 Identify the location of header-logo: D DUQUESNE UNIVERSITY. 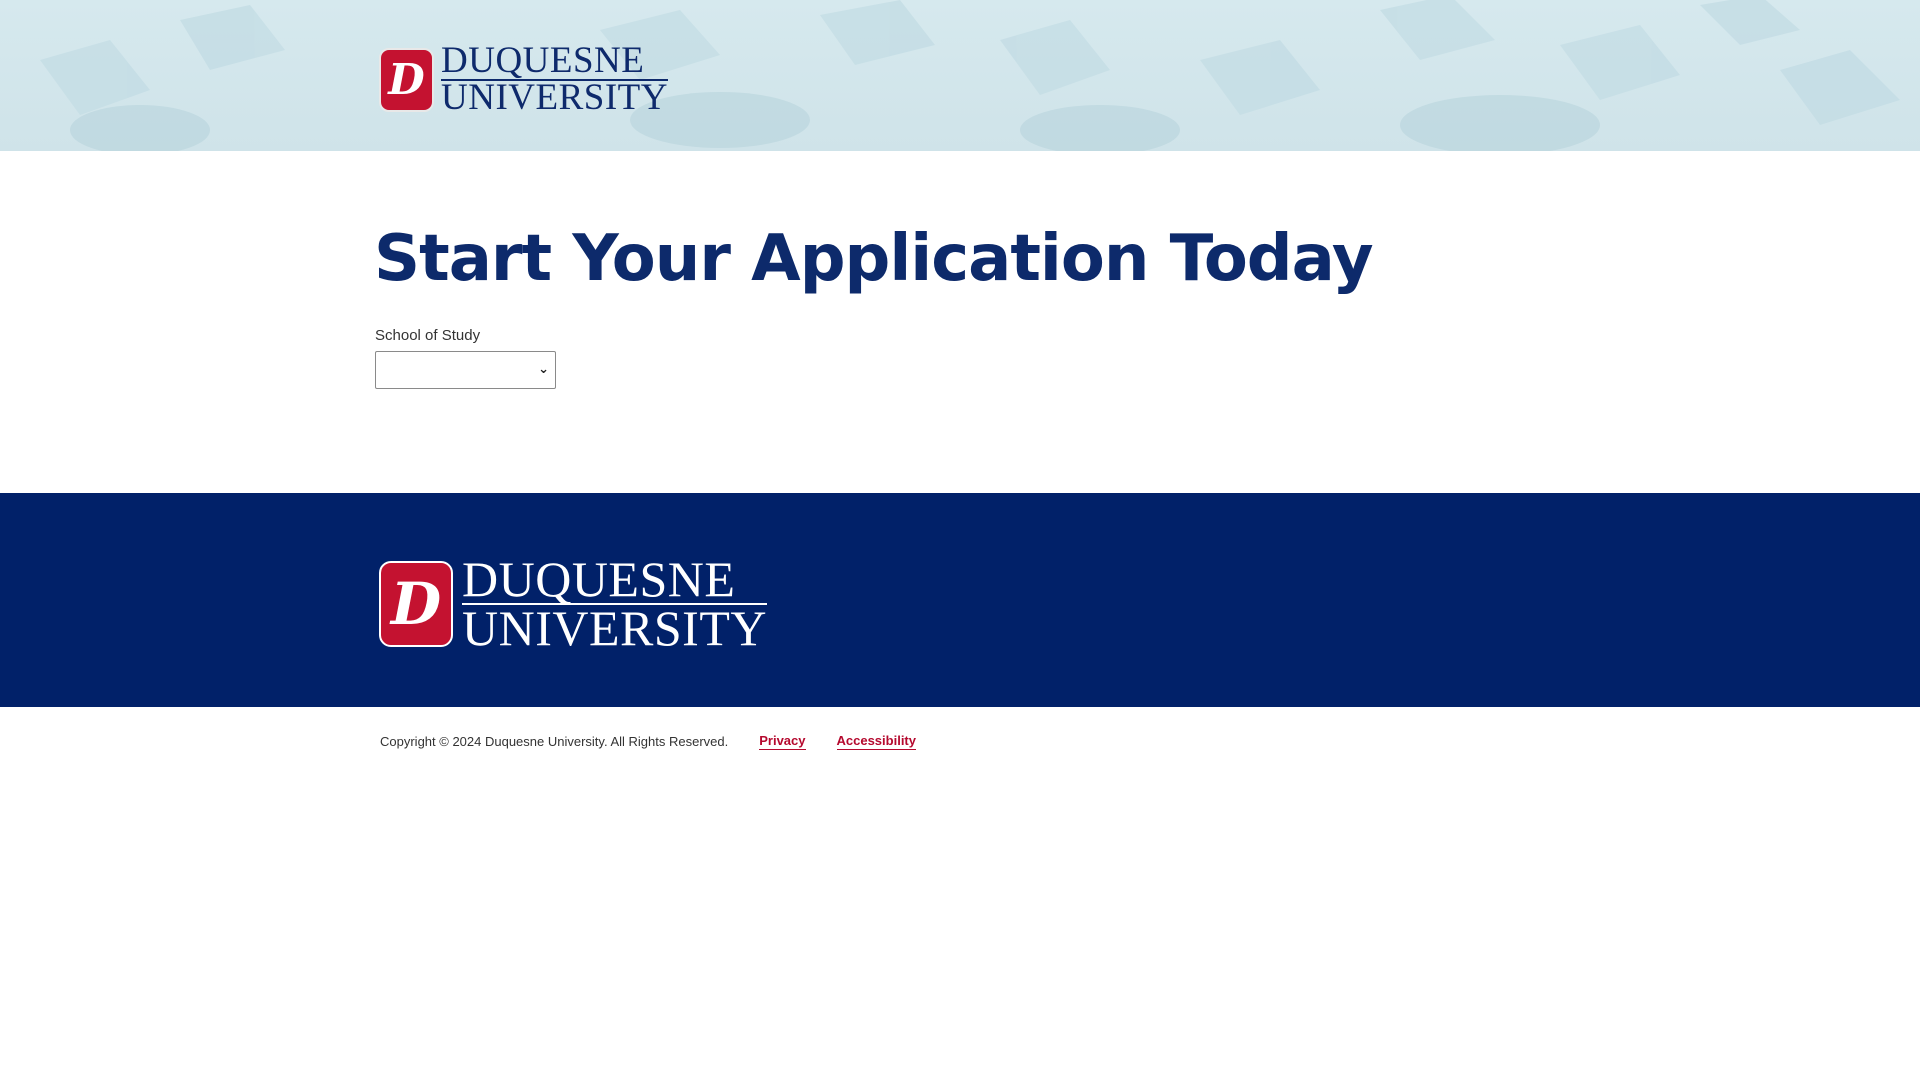
(523, 80).